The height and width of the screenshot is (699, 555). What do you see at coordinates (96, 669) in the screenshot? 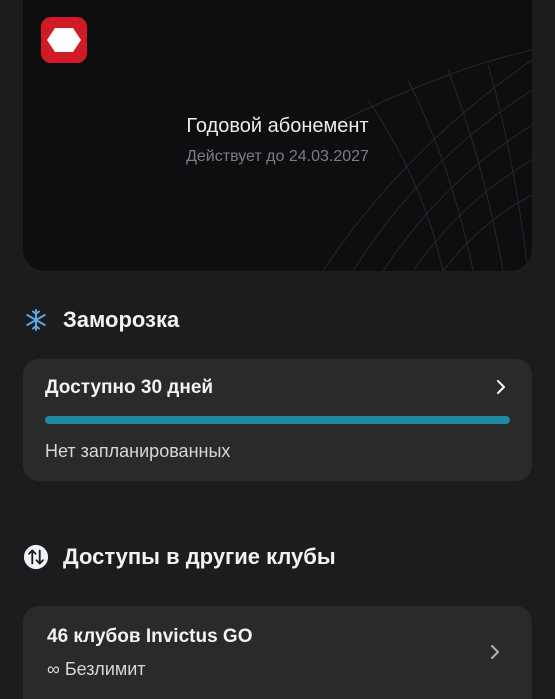
I see `access-limit: ∞ Безлимит` at bounding box center [96, 669].